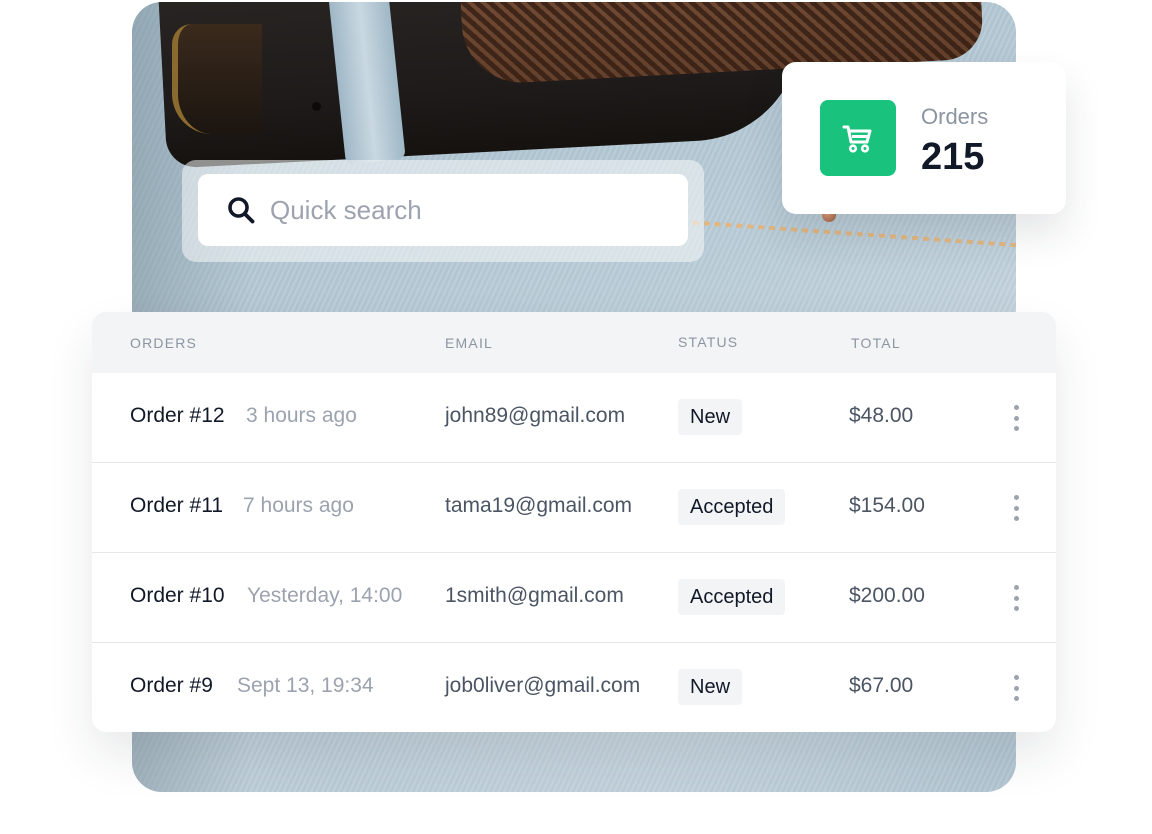 Image resolution: width=1152 pixels, height=834 pixels. What do you see at coordinates (325, 595) in the screenshot?
I see `order-time: Yesterday, 14:00` at bounding box center [325, 595].